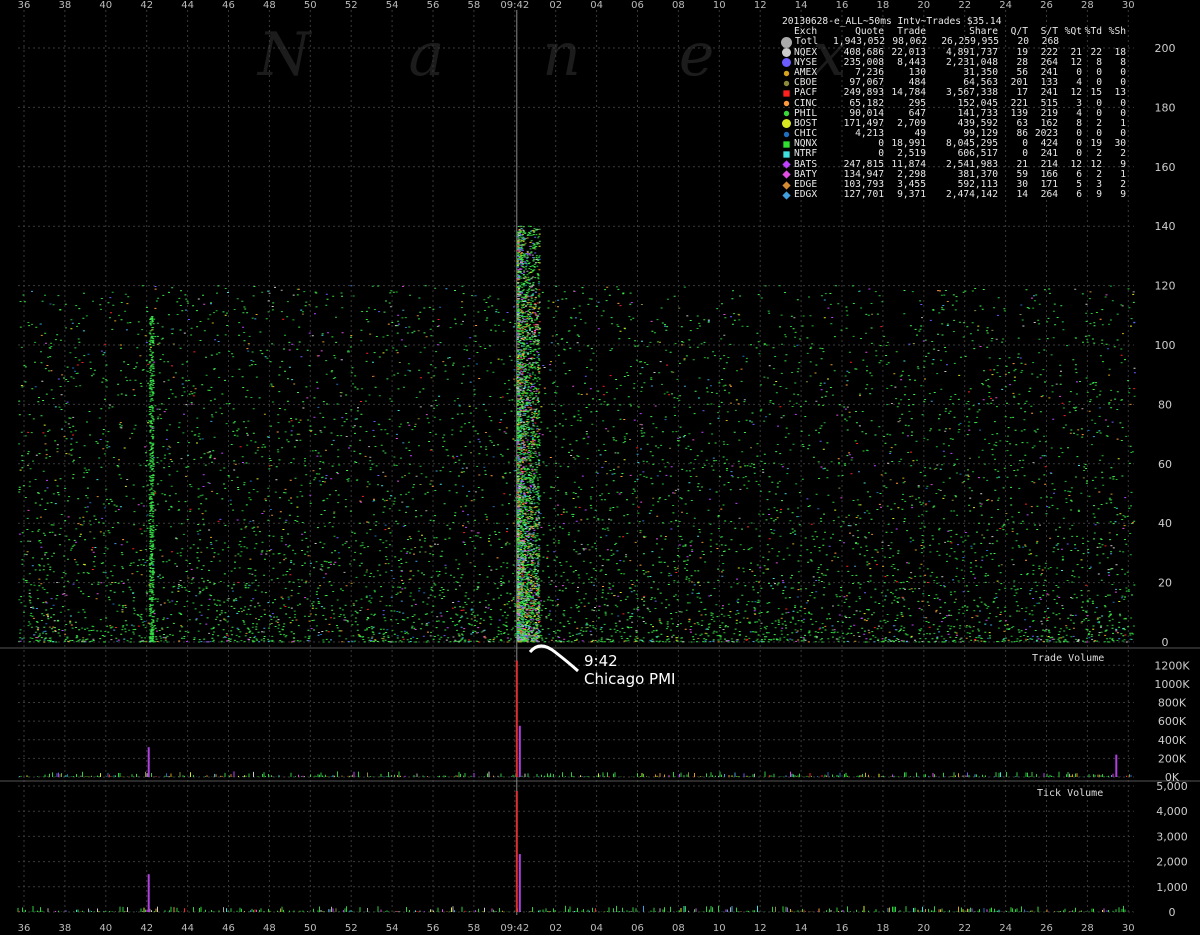 The width and height of the screenshot is (1200, 935). I want to click on y-tick-tick: 5,000, so click(1172, 786).